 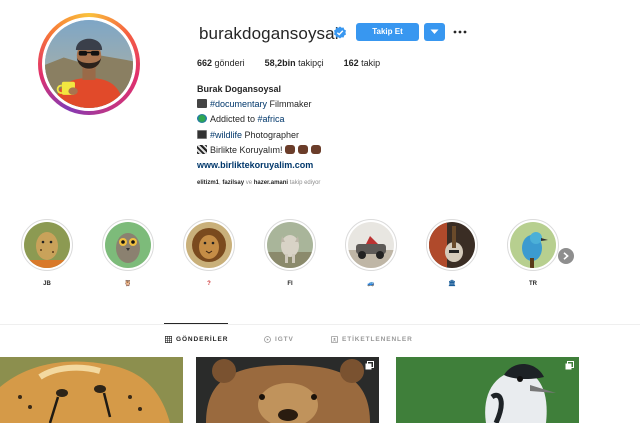 I want to click on stat-followers: 58,2bin takipçi, so click(x=294, y=63).